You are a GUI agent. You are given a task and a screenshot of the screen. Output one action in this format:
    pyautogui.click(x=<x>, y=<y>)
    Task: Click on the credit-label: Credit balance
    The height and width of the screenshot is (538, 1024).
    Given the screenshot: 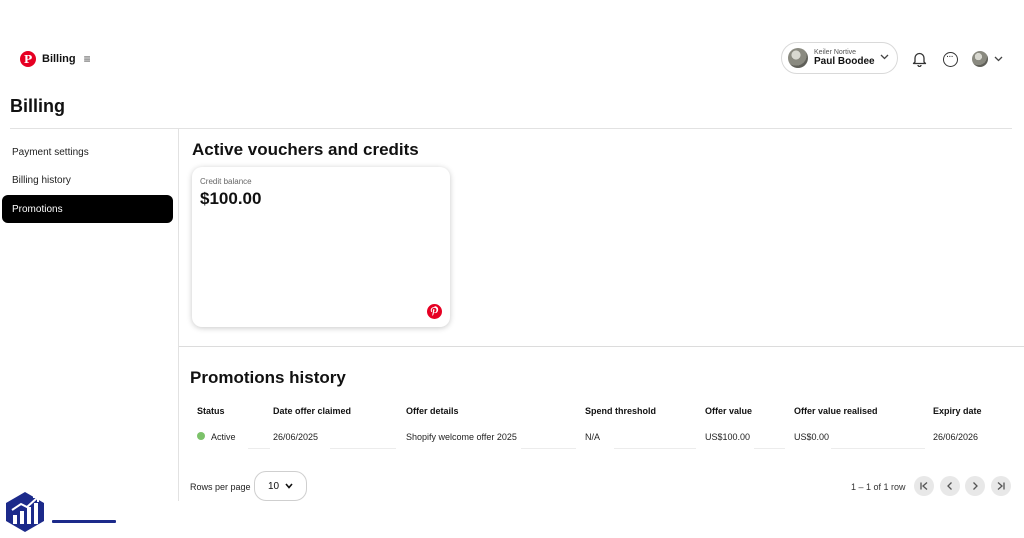 What is the action you would take?
    pyautogui.click(x=226, y=181)
    